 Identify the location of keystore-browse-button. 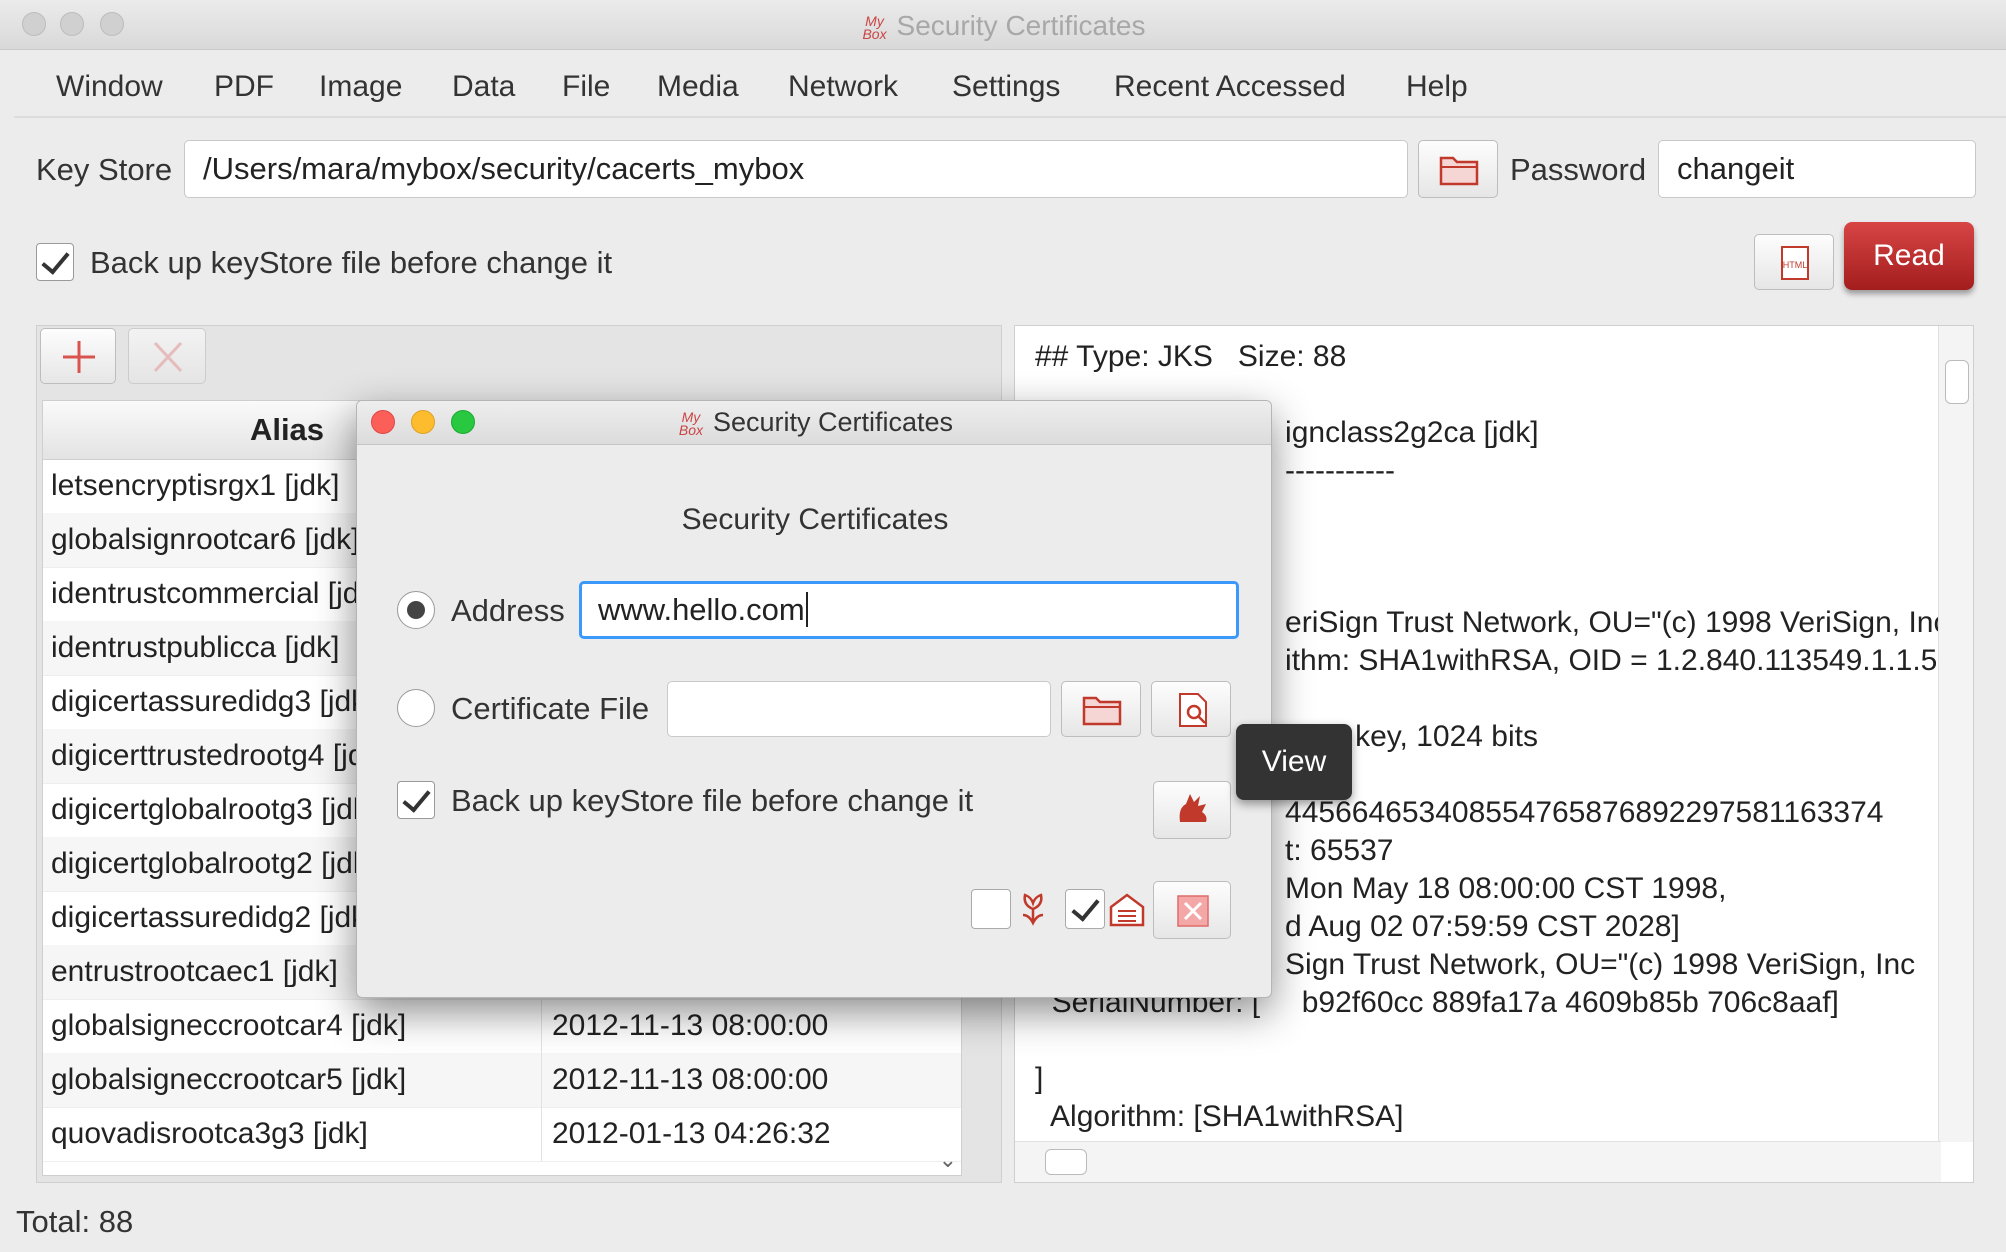
(1458, 169).